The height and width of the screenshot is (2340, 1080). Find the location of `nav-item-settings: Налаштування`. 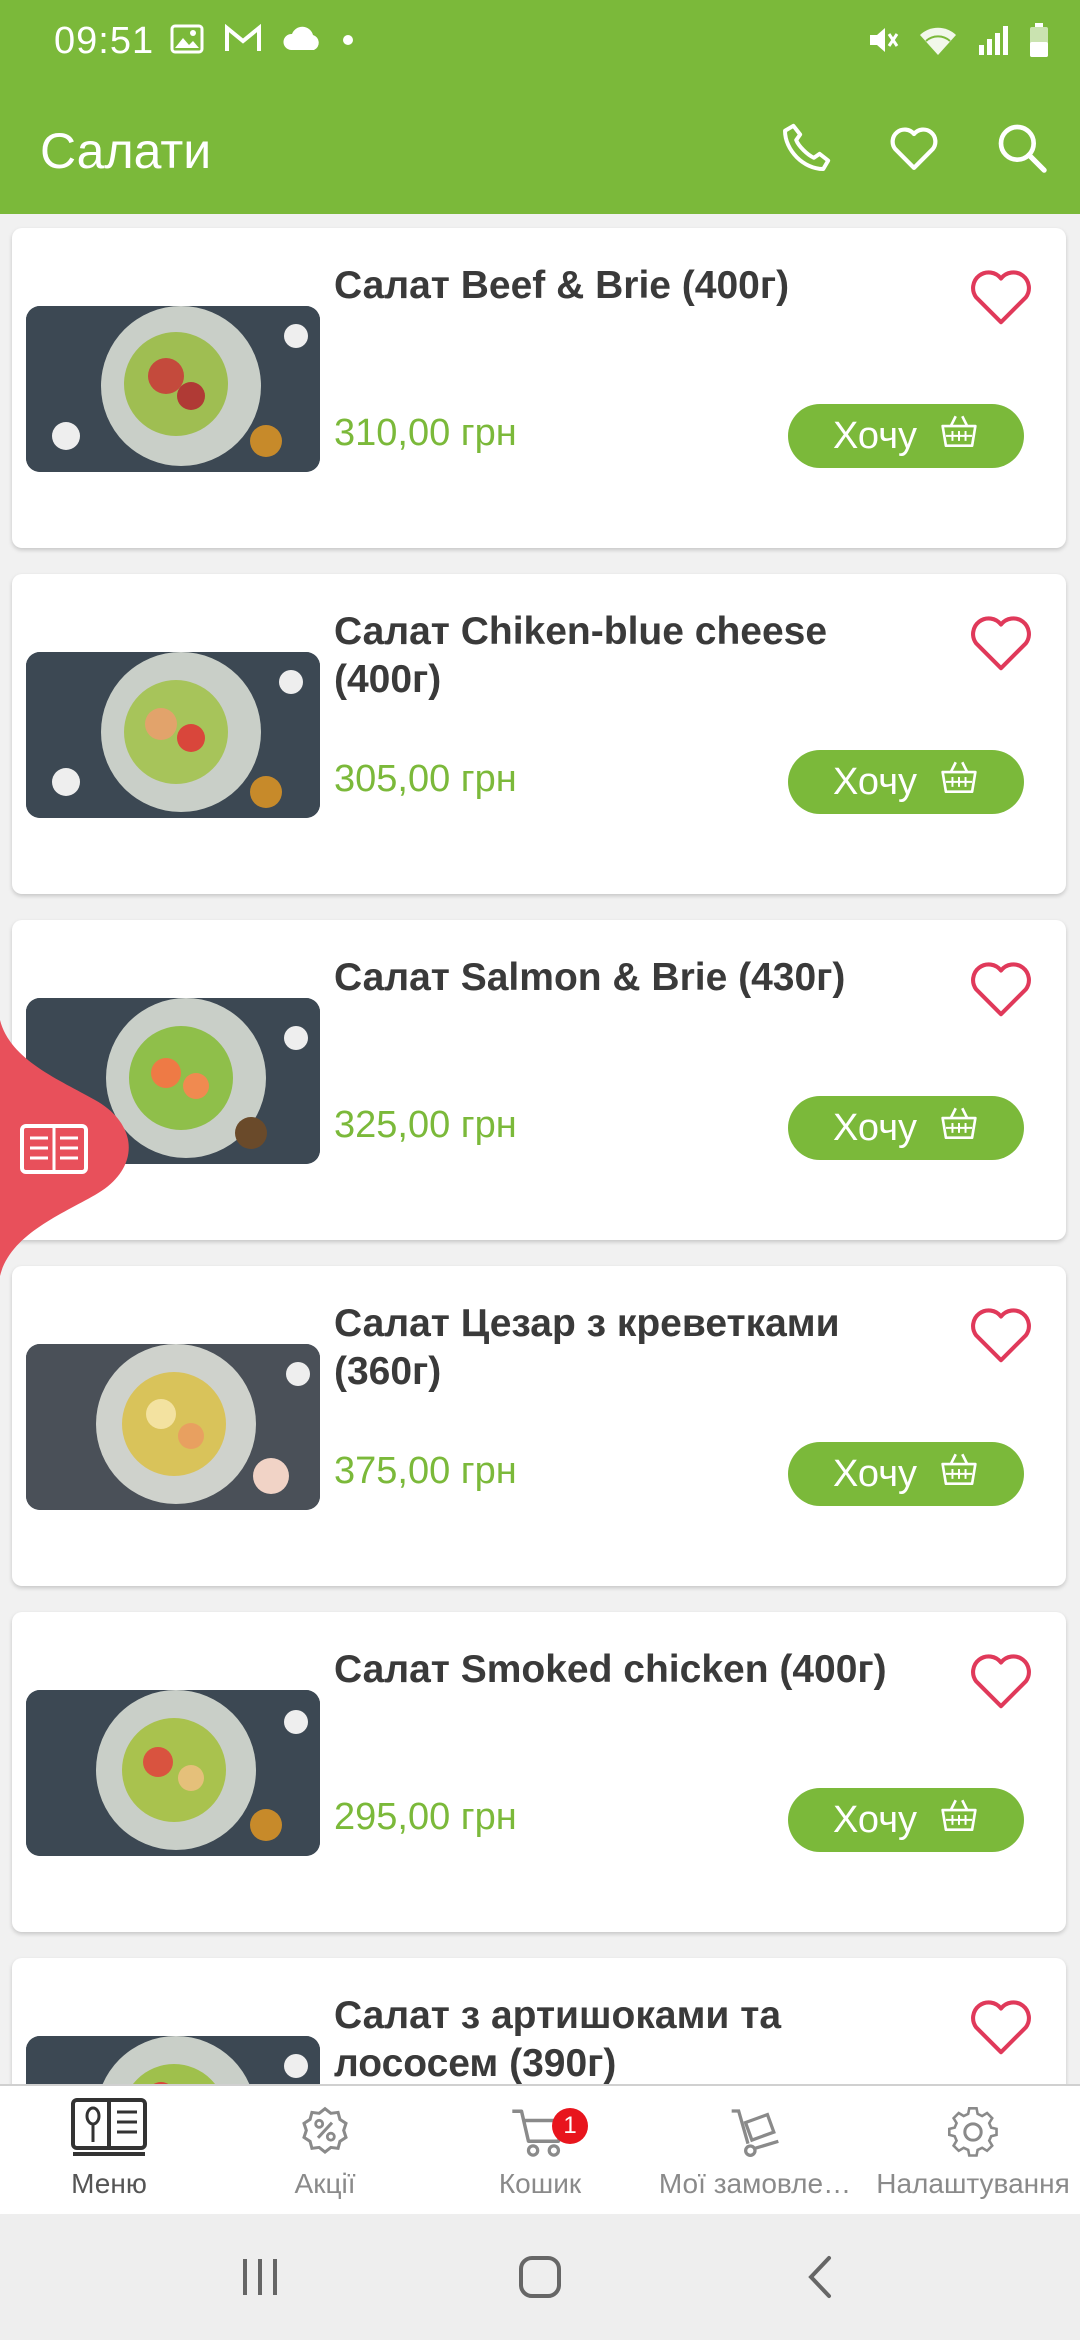

nav-item-settings: Налаштування is located at coordinates (973, 2151).